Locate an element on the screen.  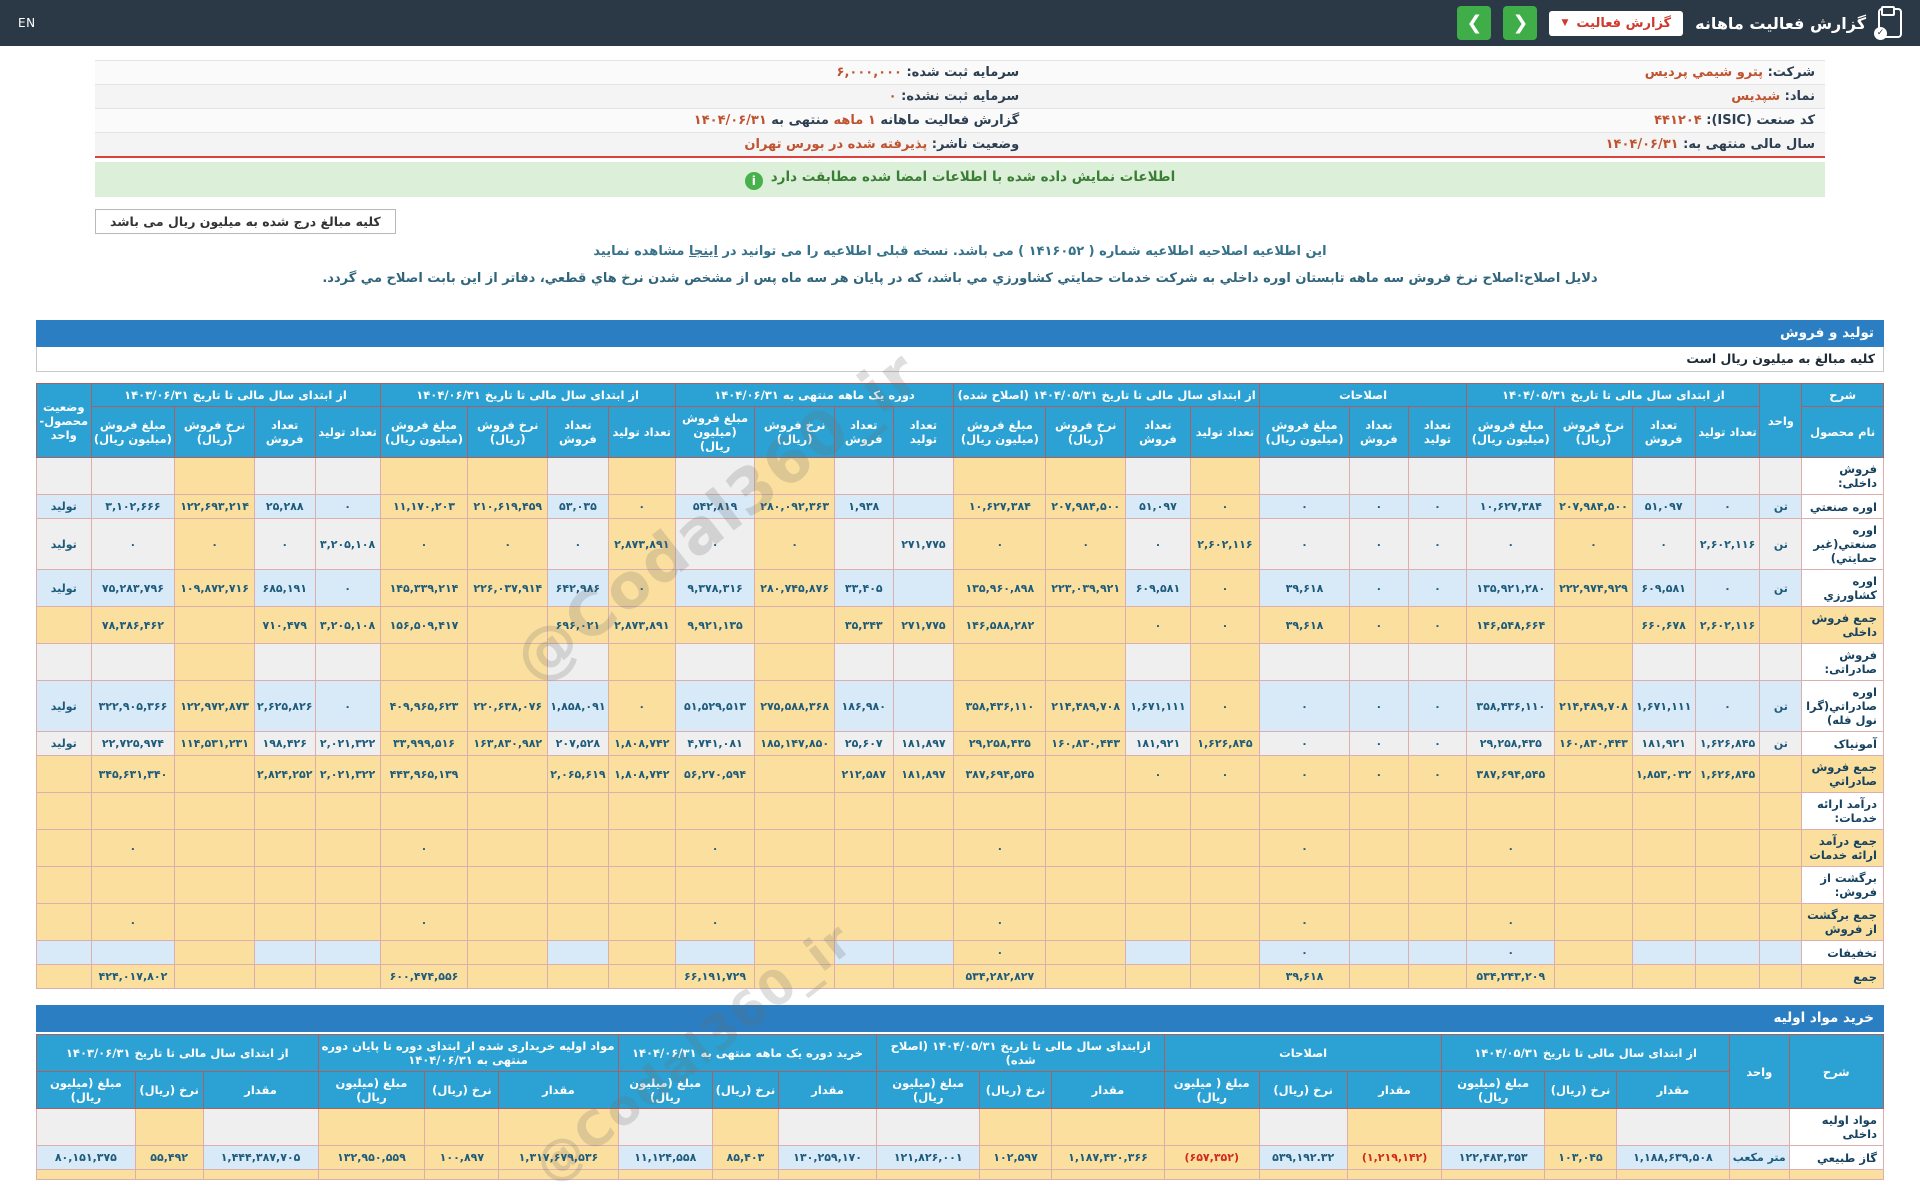
table-cell: ۳۵۸,۴۳۶,۱۱۰ is located at coordinates (1000, 706).